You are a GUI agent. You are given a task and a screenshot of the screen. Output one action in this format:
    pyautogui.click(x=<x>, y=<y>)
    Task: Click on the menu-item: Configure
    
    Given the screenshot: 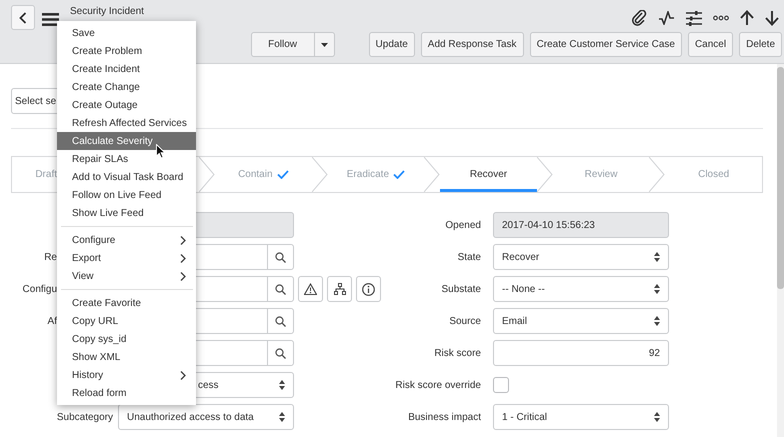 What is the action you would take?
    pyautogui.click(x=126, y=240)
    